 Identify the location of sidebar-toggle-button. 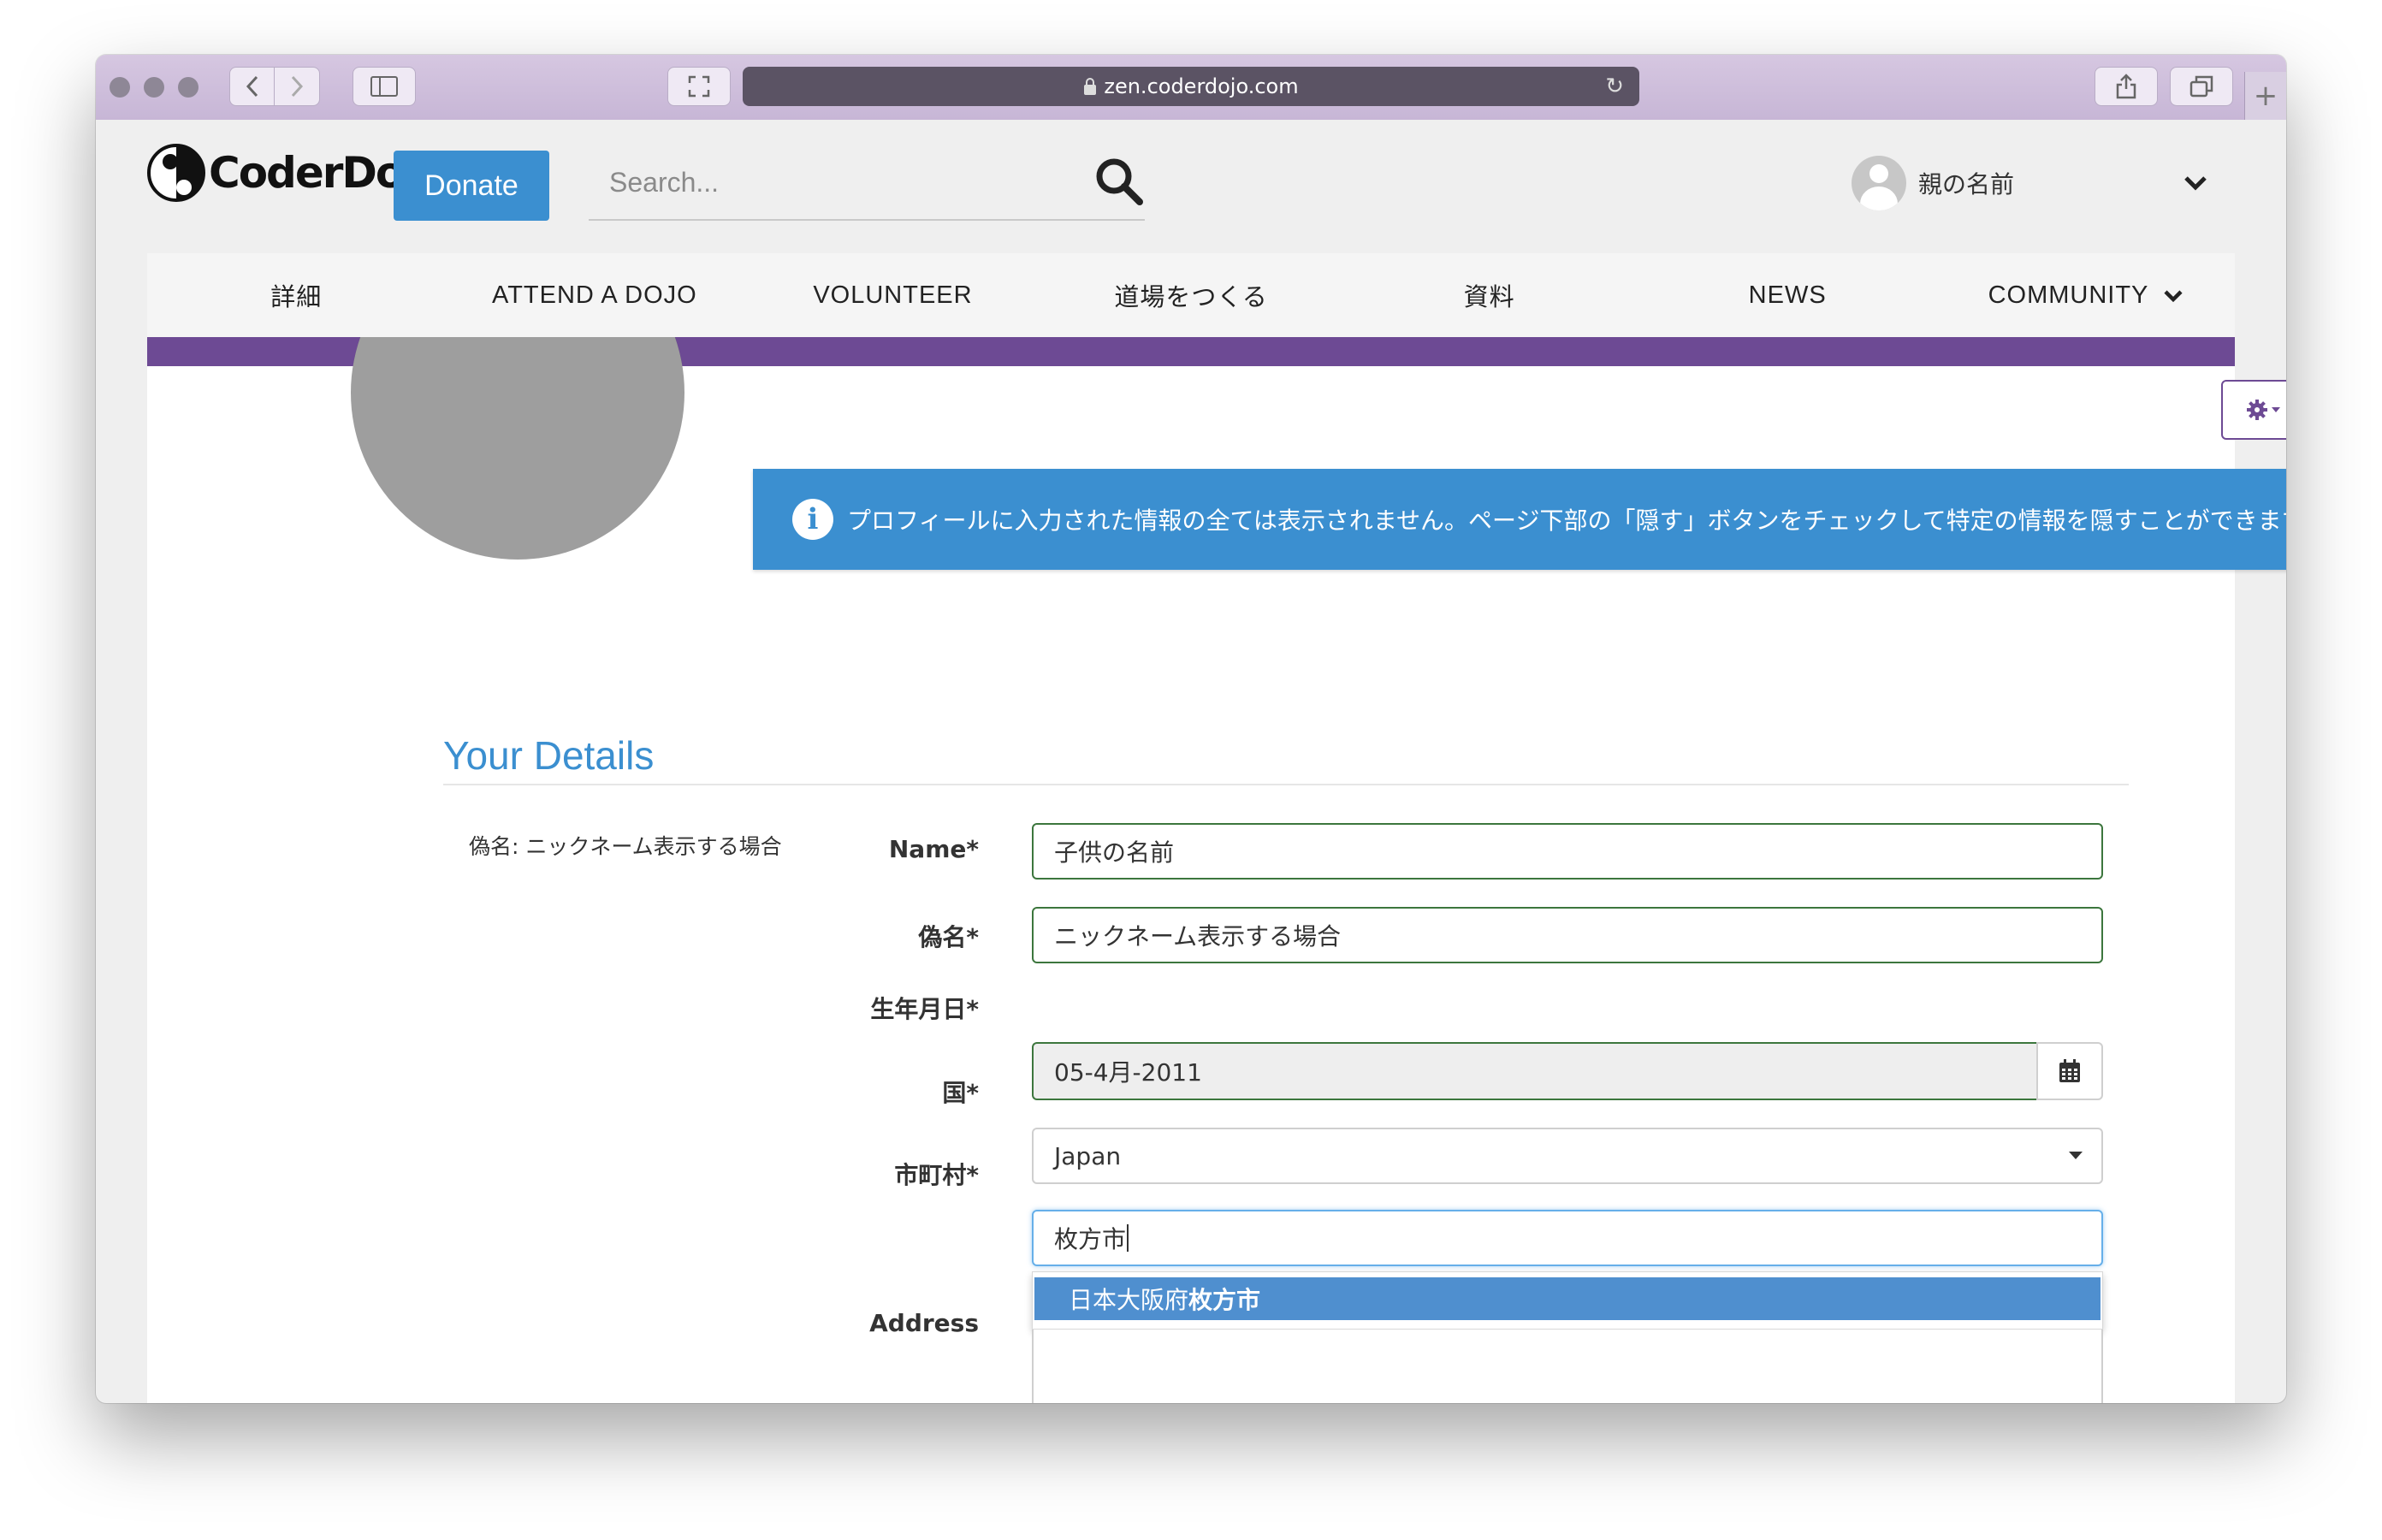
(384, 86).